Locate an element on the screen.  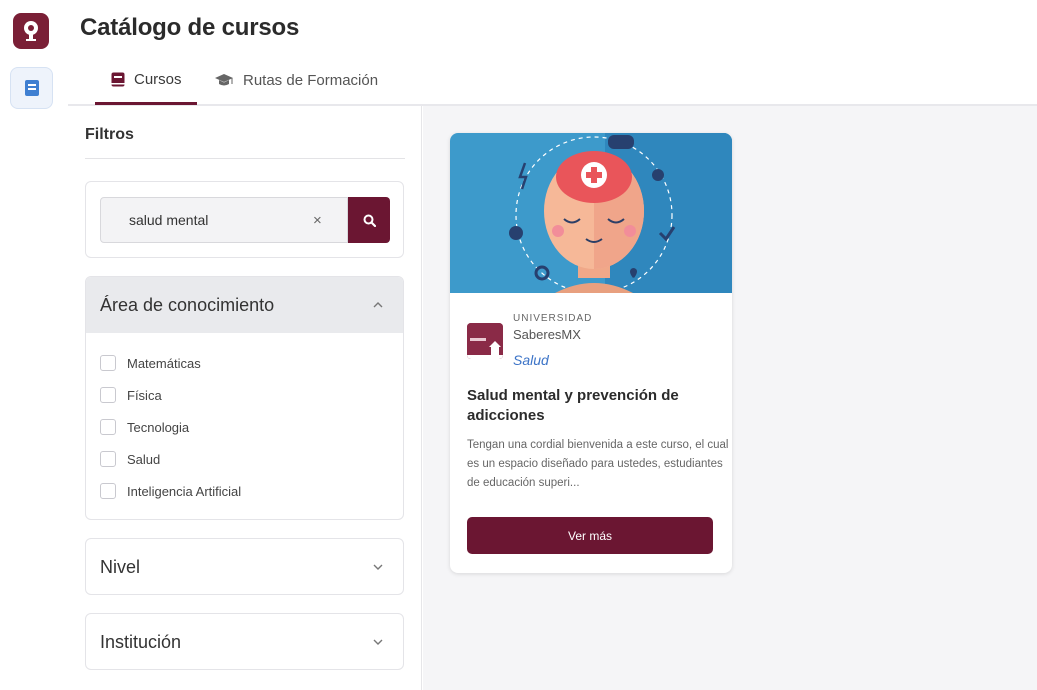
filter-option-label: Física is located at coordinates (144, 395).